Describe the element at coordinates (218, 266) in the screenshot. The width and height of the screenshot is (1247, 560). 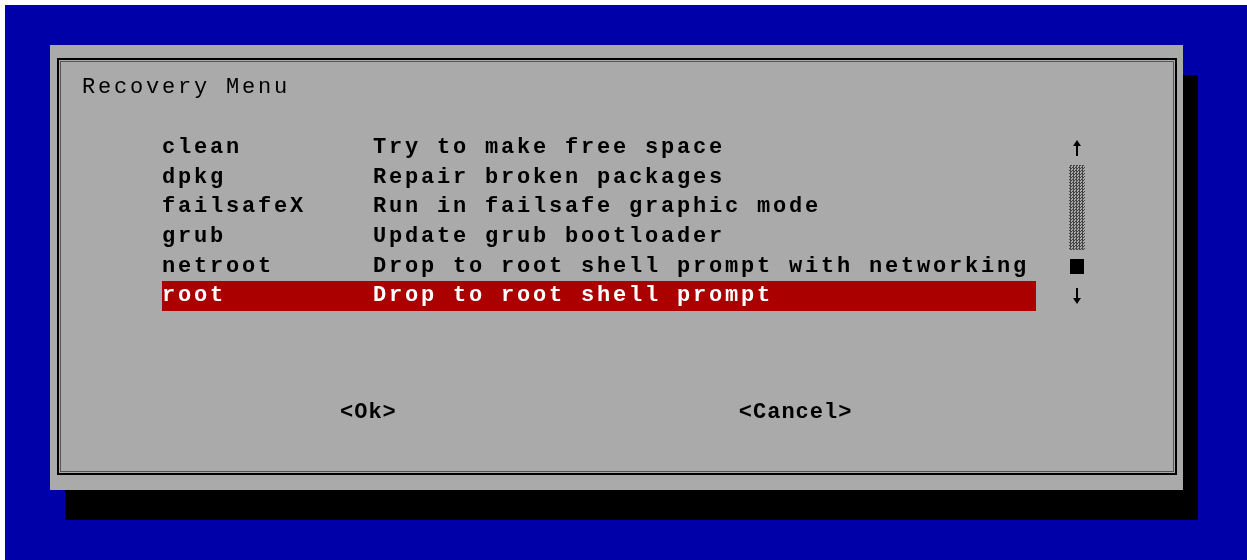
I see `item-name: netroot` at that location.